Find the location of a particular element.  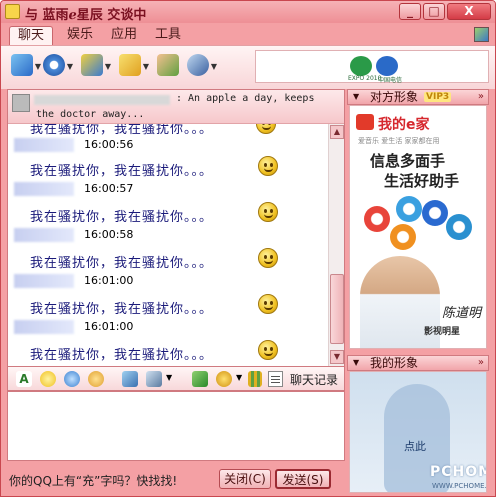

telecom-logo-icon is located at coordinates (387, 66).